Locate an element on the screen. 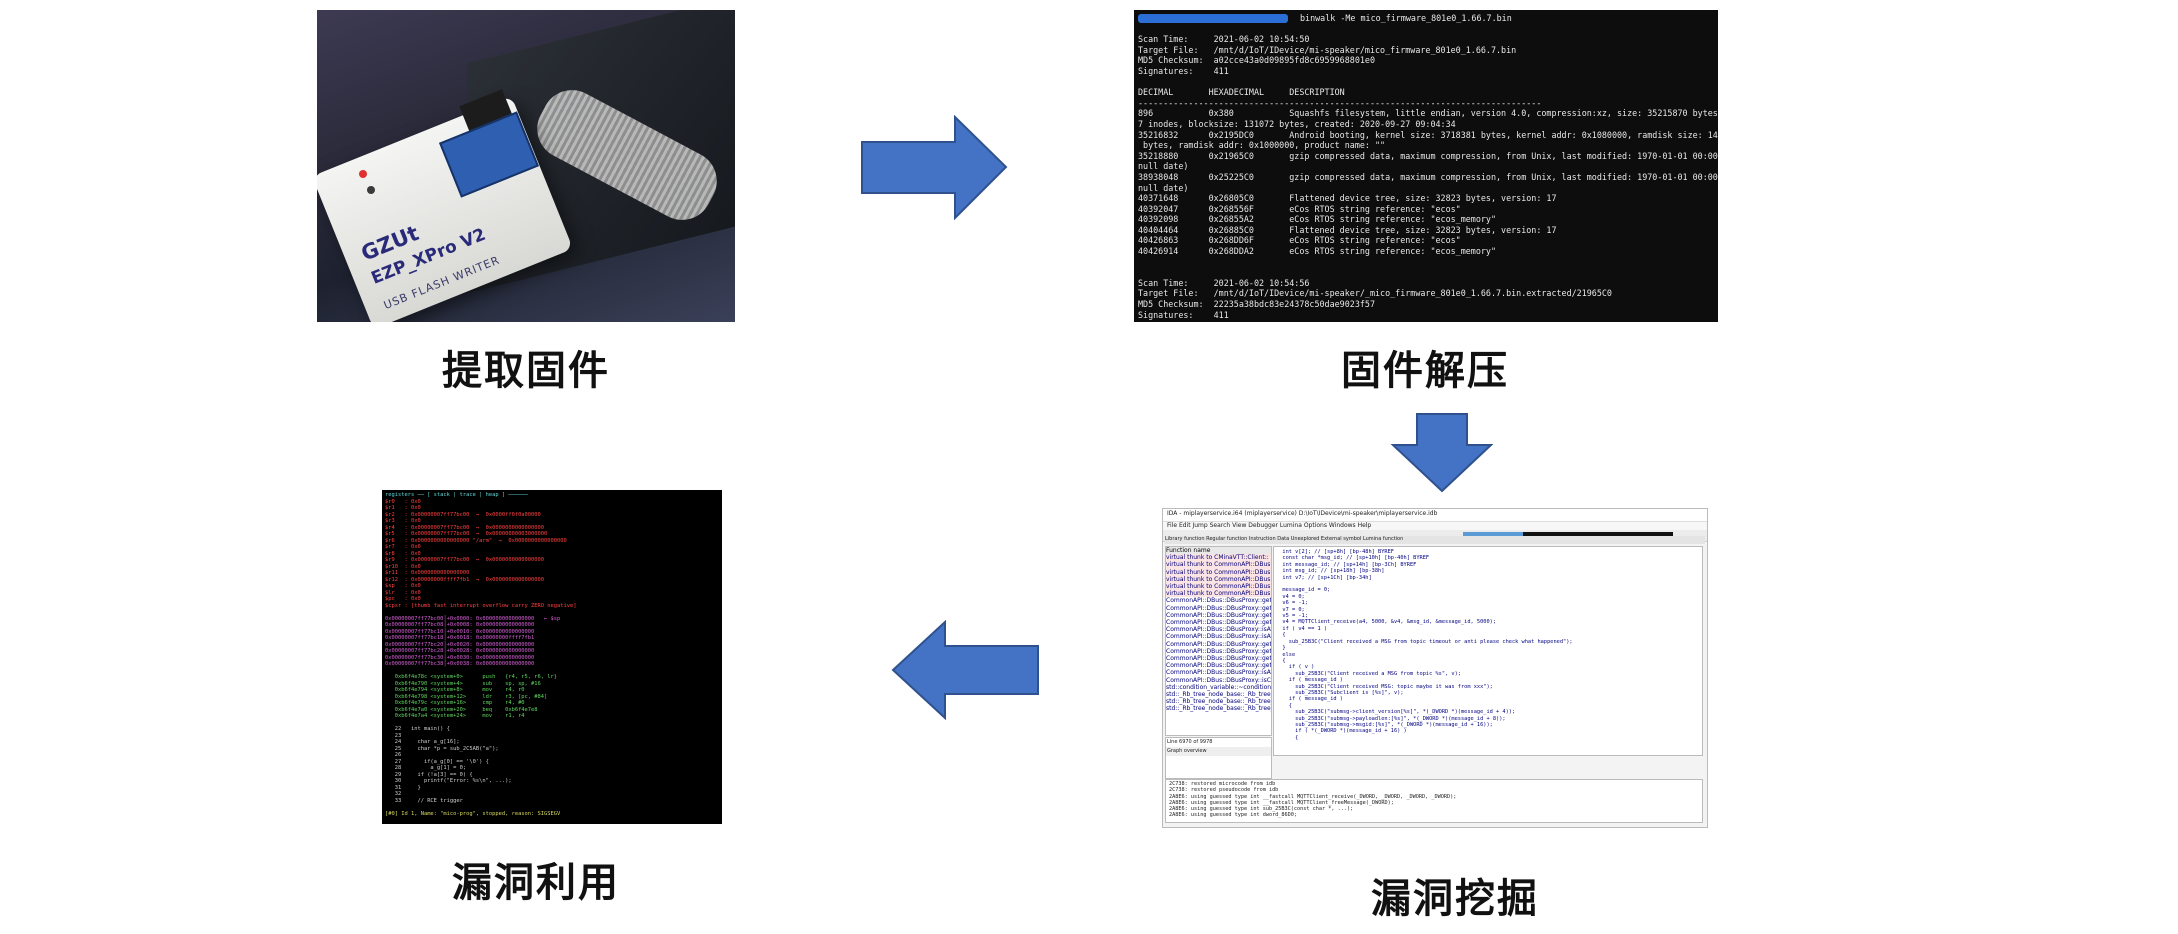  function-item: virtual thunk to CMinaVTT::Client:: is located at coordinates (1218, 558).